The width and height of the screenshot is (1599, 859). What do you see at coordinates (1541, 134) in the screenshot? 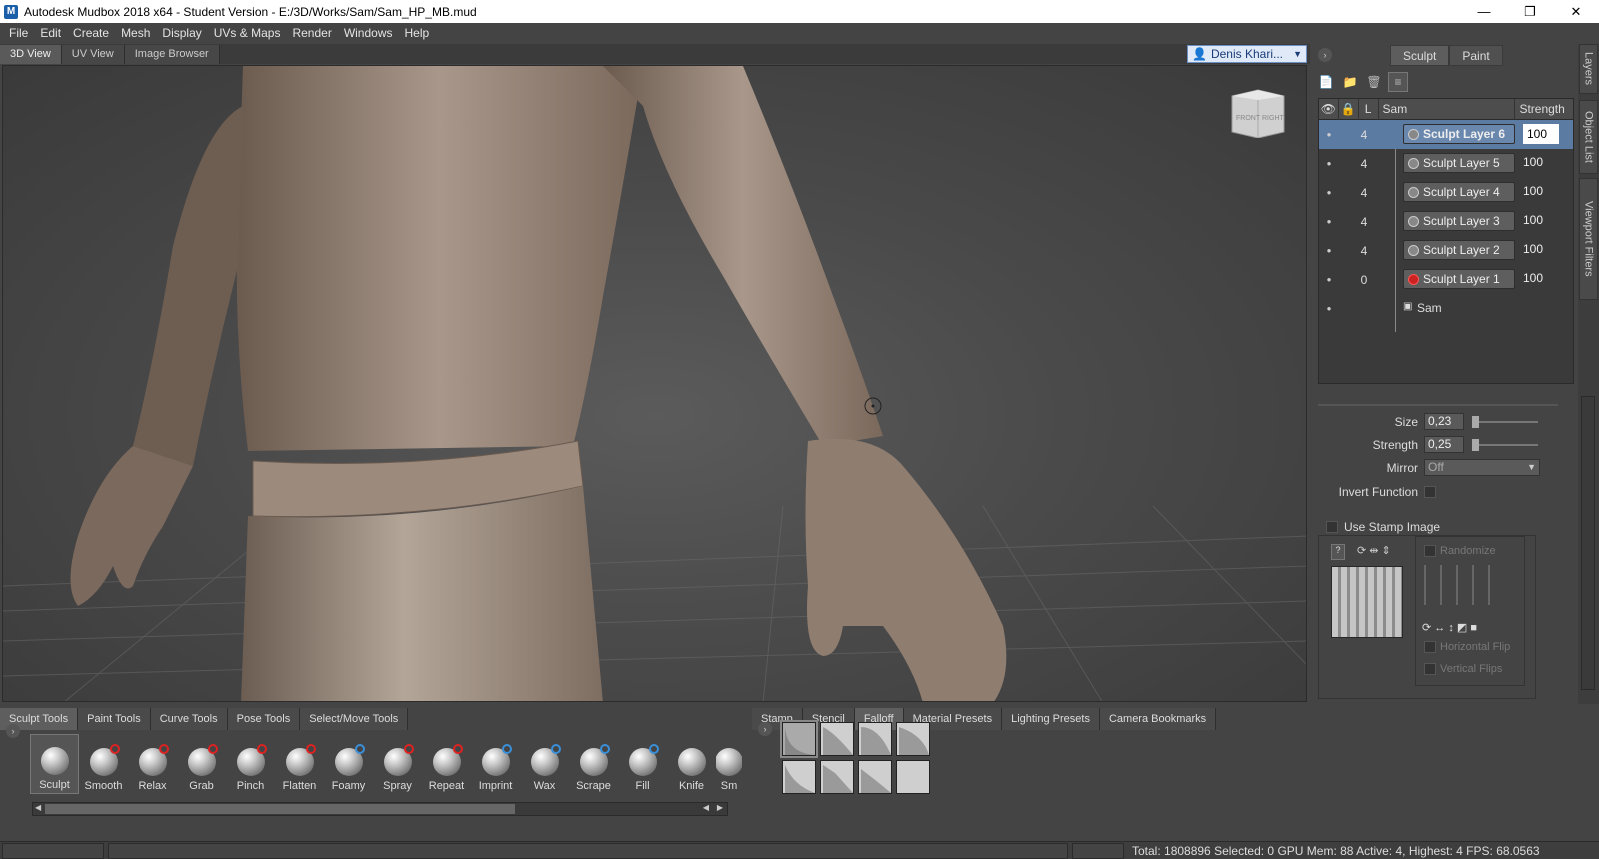
I see `layer-strength-input: 100` at bounding box center [1541, 134].